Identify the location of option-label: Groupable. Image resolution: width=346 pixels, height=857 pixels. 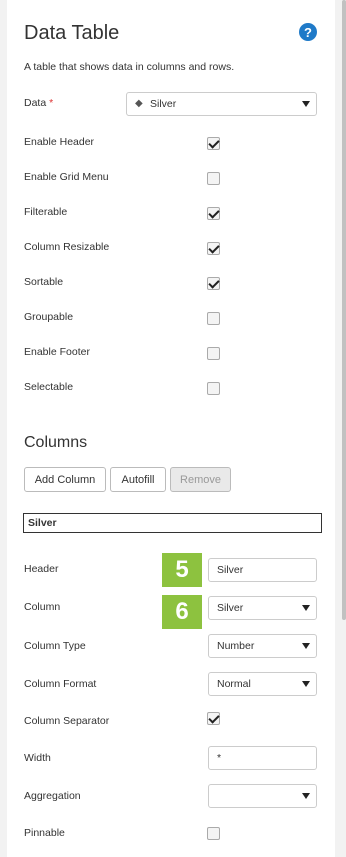
(49, 317).